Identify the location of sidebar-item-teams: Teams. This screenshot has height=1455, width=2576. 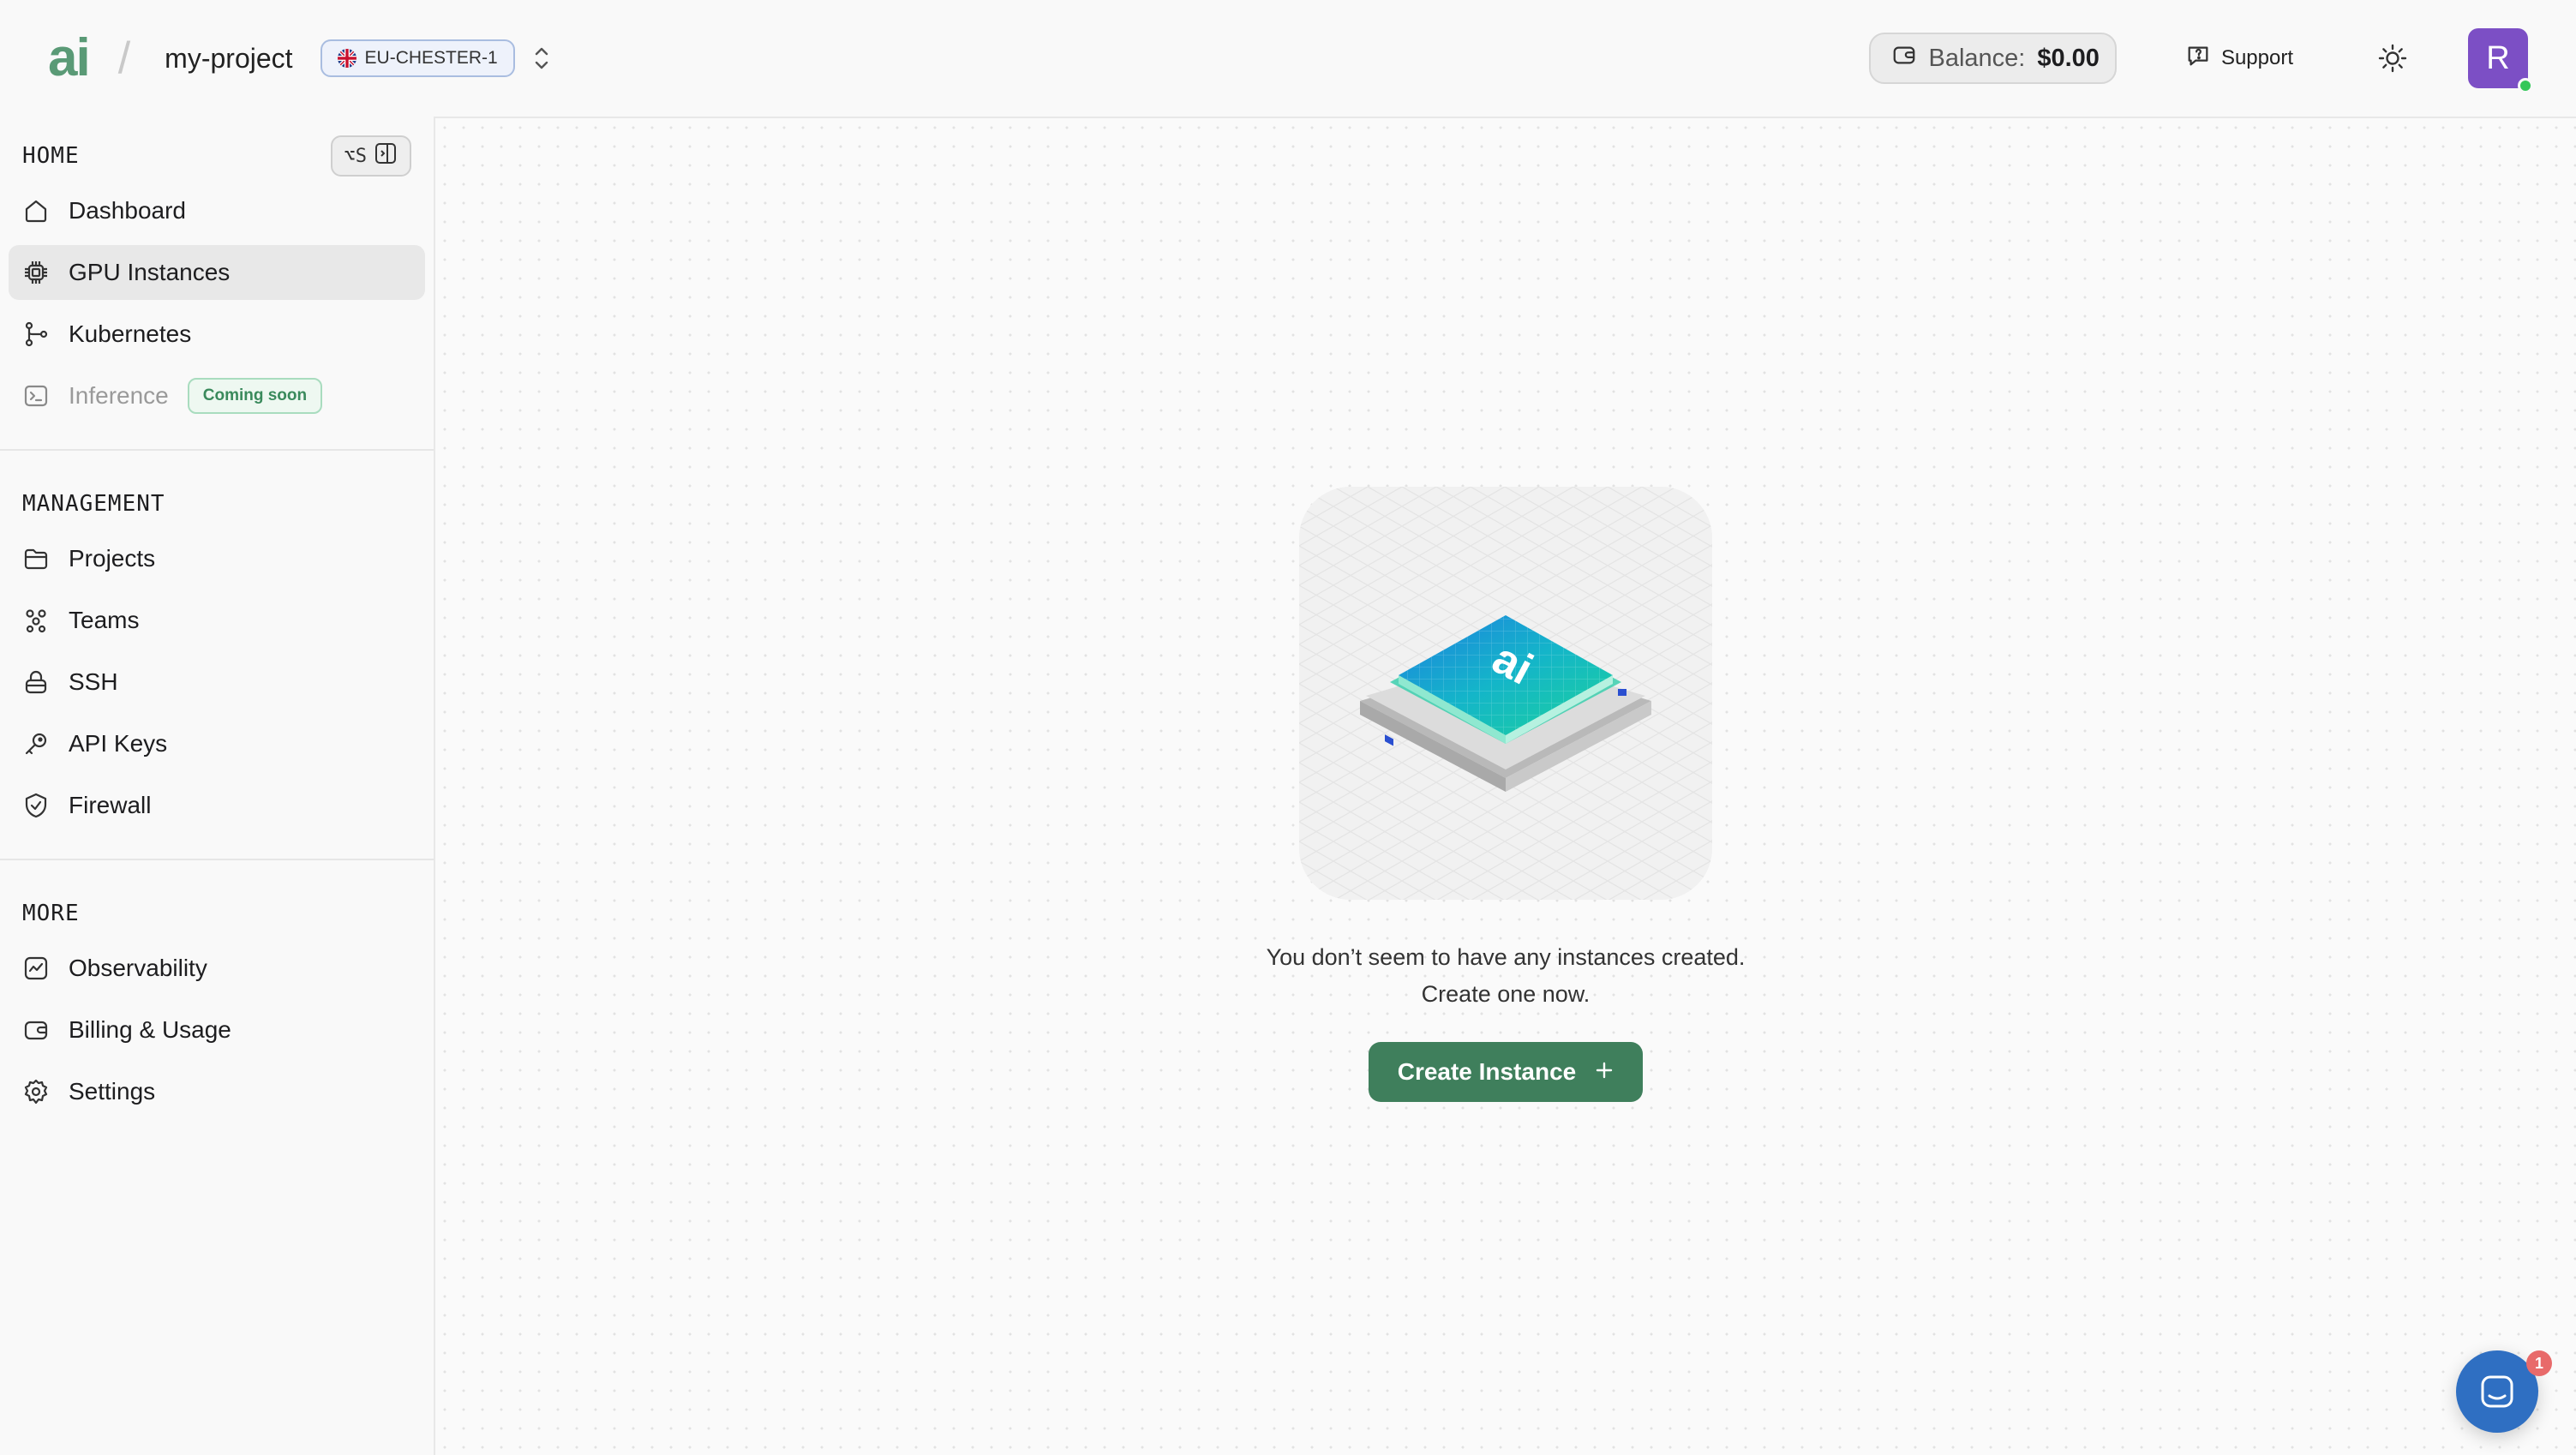
(217, 620).